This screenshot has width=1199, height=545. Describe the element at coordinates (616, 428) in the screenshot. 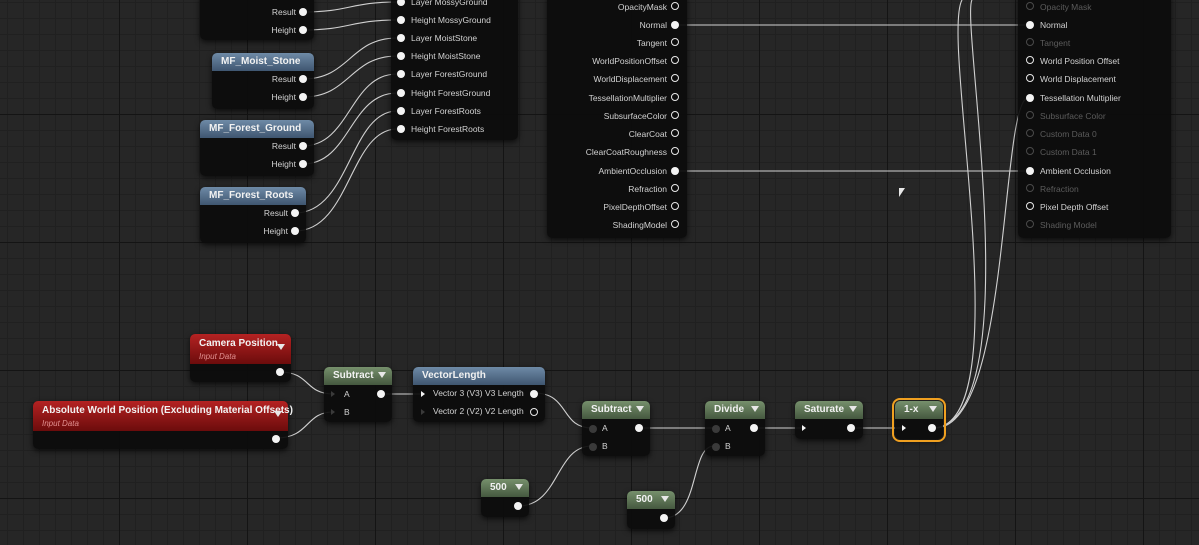

I see `subtract-node-2: Subtract A B` at that location.